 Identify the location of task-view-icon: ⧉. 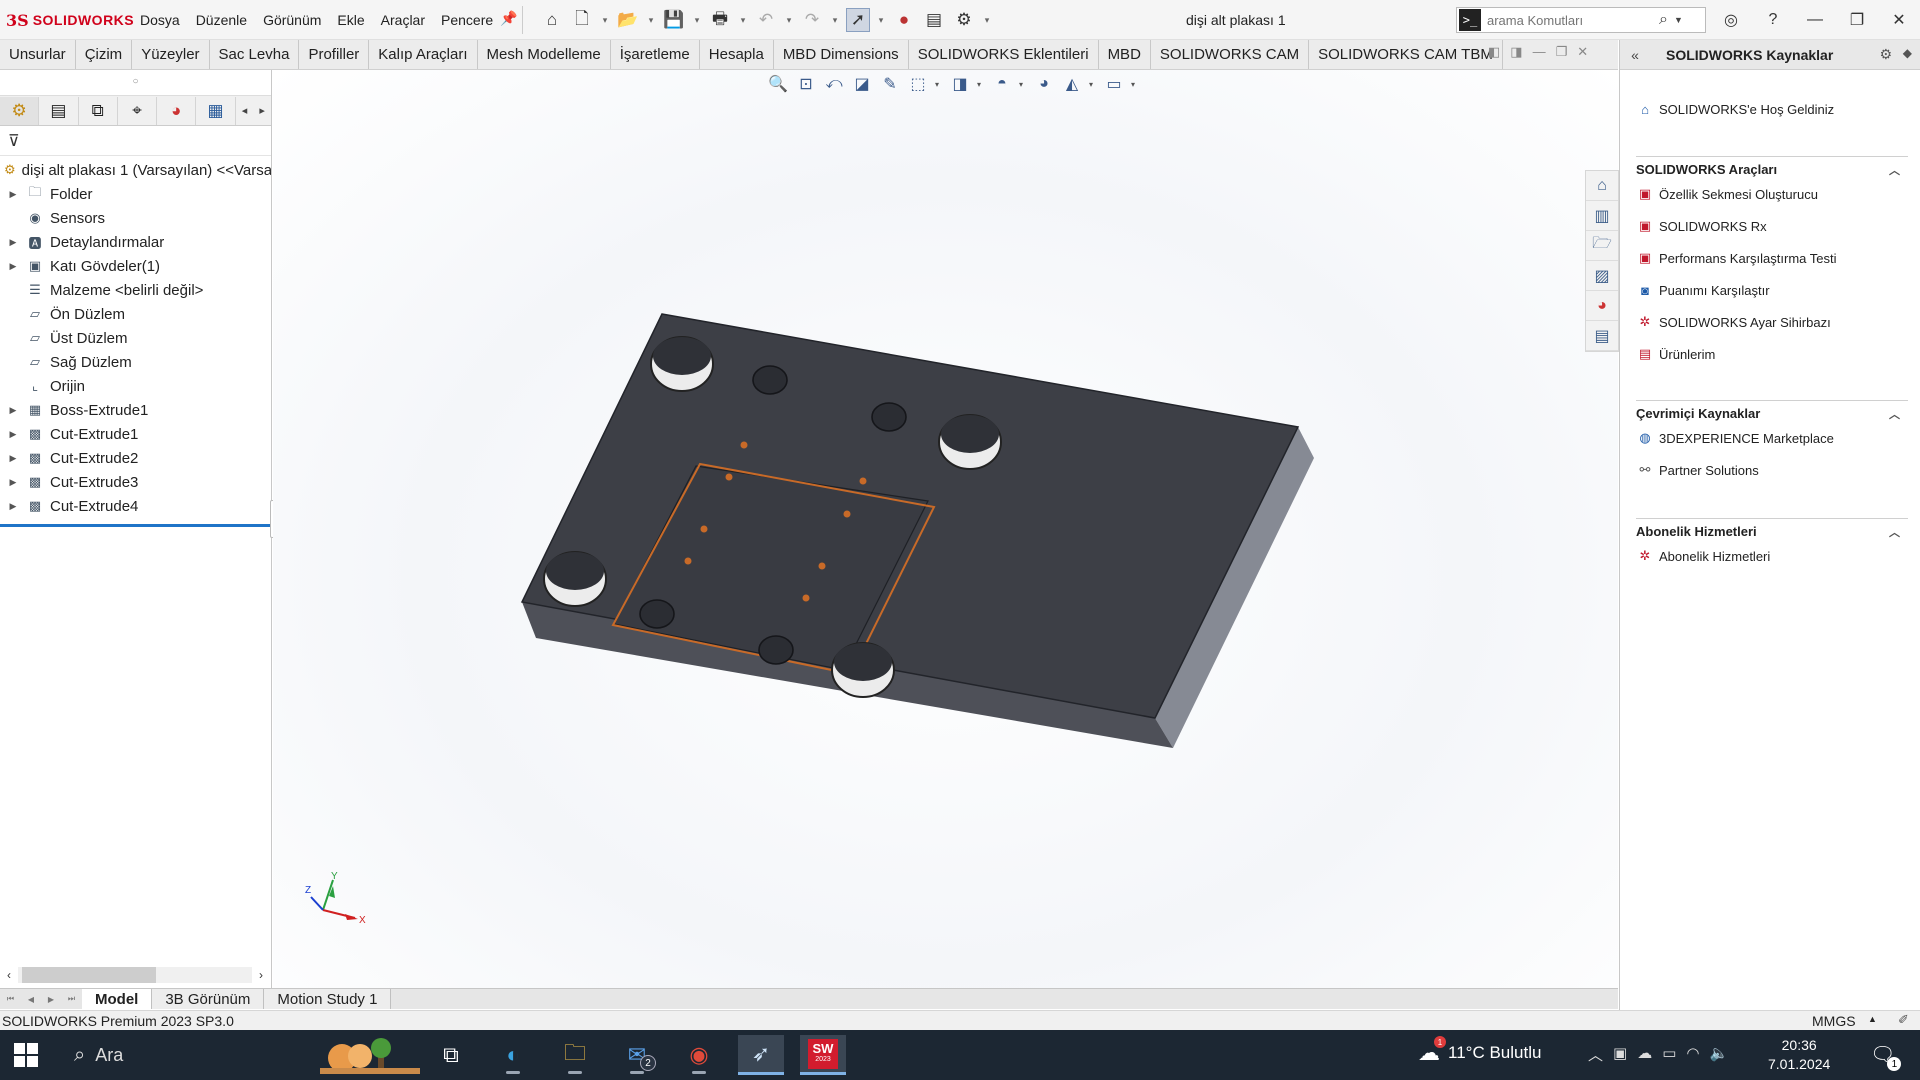
(451, 1055).